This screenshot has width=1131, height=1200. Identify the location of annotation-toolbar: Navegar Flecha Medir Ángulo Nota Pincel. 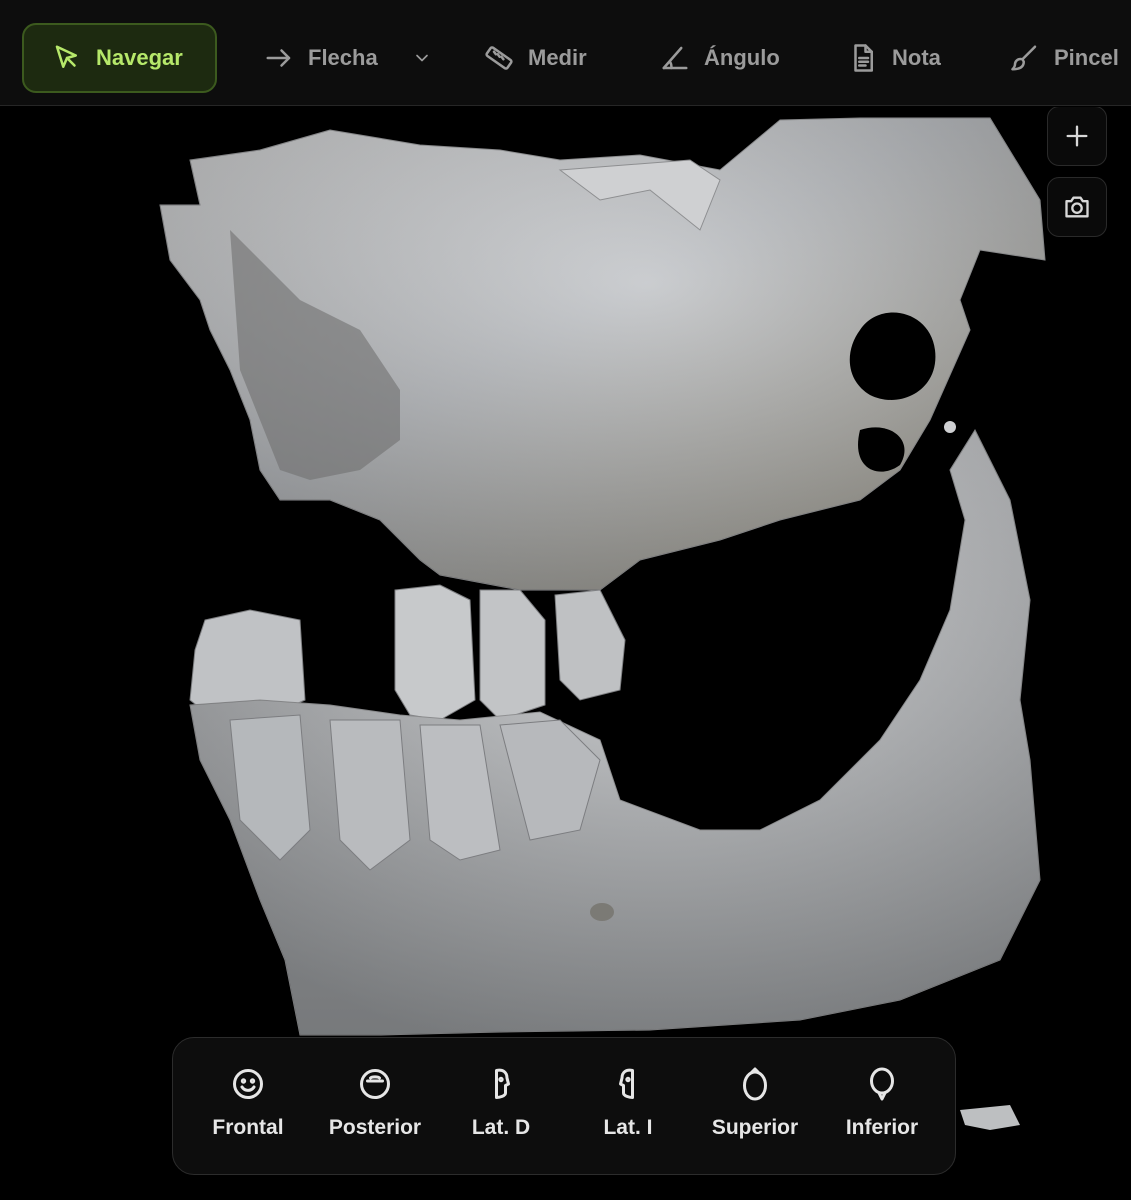
(565, 53).